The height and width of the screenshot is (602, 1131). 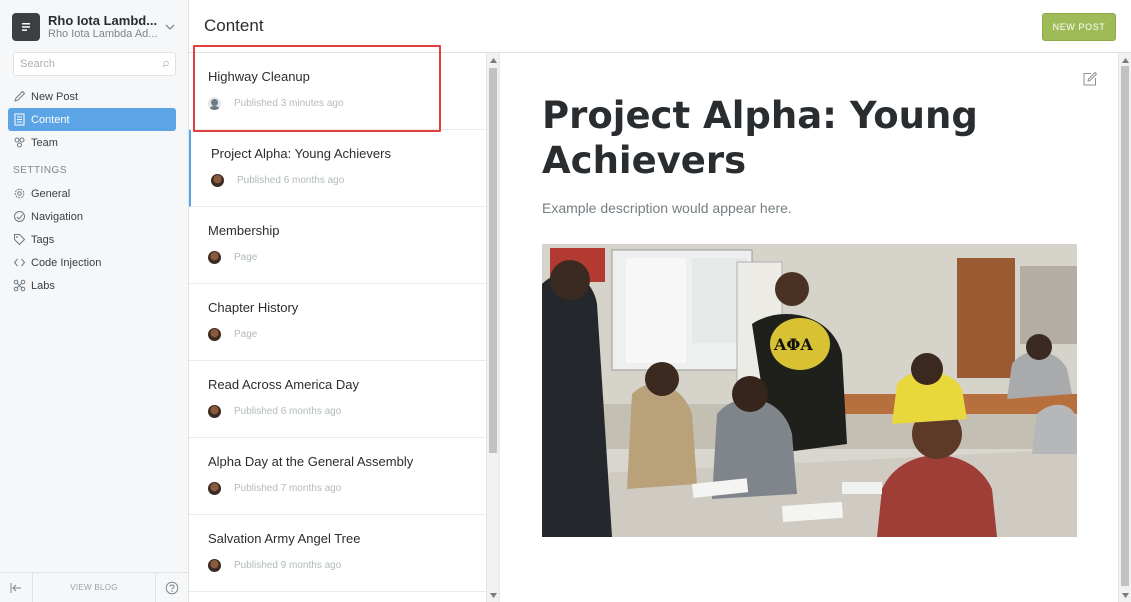 What do you see at coordinates (165, 64) in the screenshot?
I see `search-icon` at bounding box center [165, 64].